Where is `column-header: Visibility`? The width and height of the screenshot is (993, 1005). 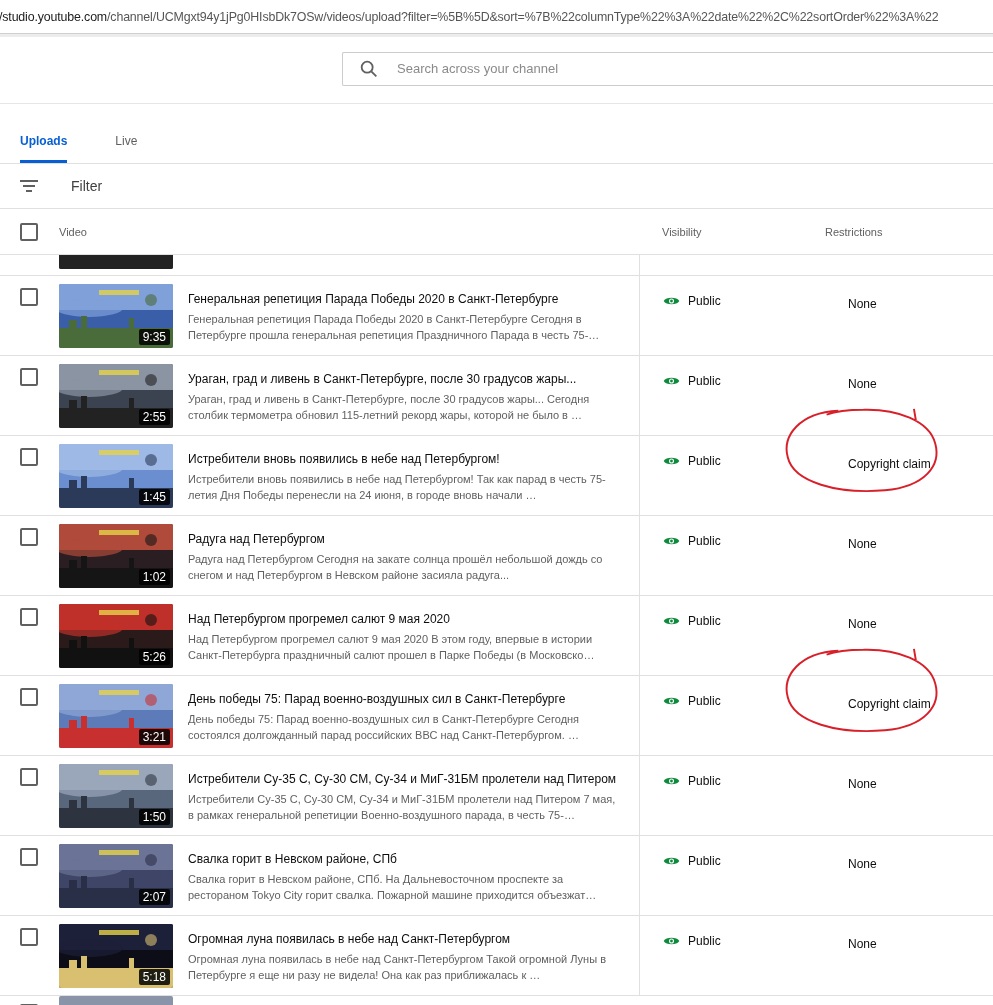
column-header: Visibility is located at coordinates (682, 232).